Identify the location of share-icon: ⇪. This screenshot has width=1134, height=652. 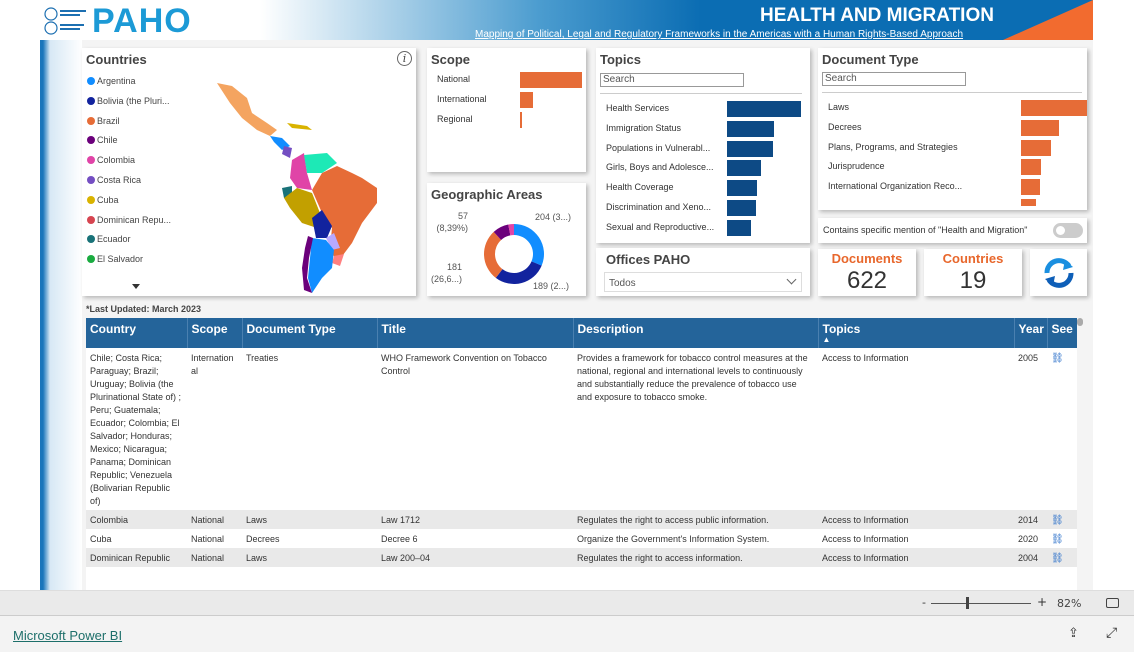
(1073, 633).